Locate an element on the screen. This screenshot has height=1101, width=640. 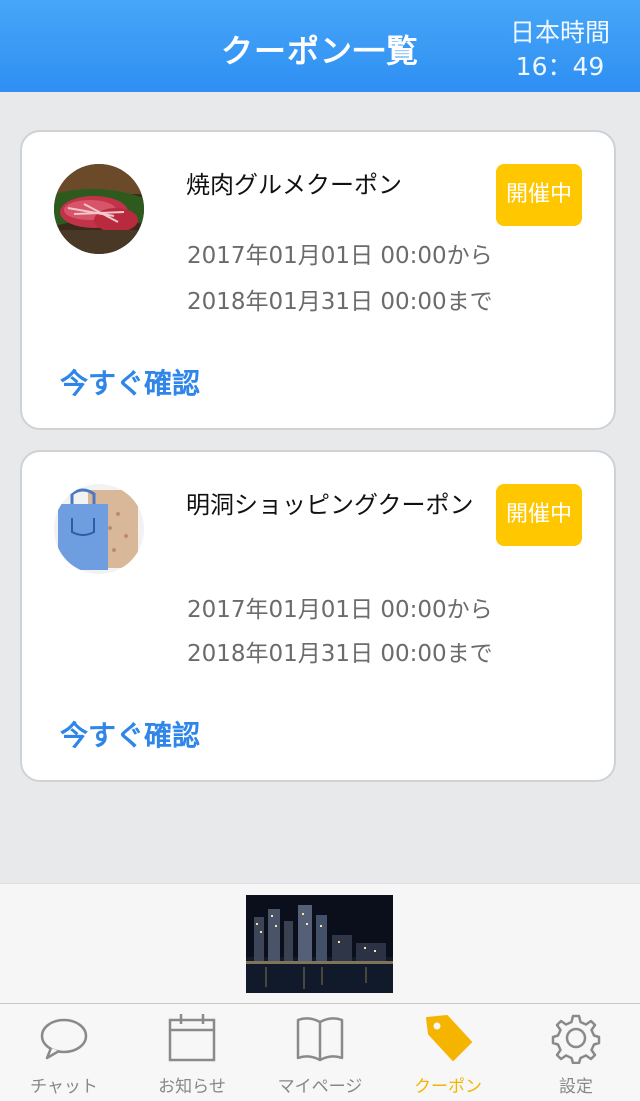
clock-label: 日本時間 is located at coordinates (559, 32).